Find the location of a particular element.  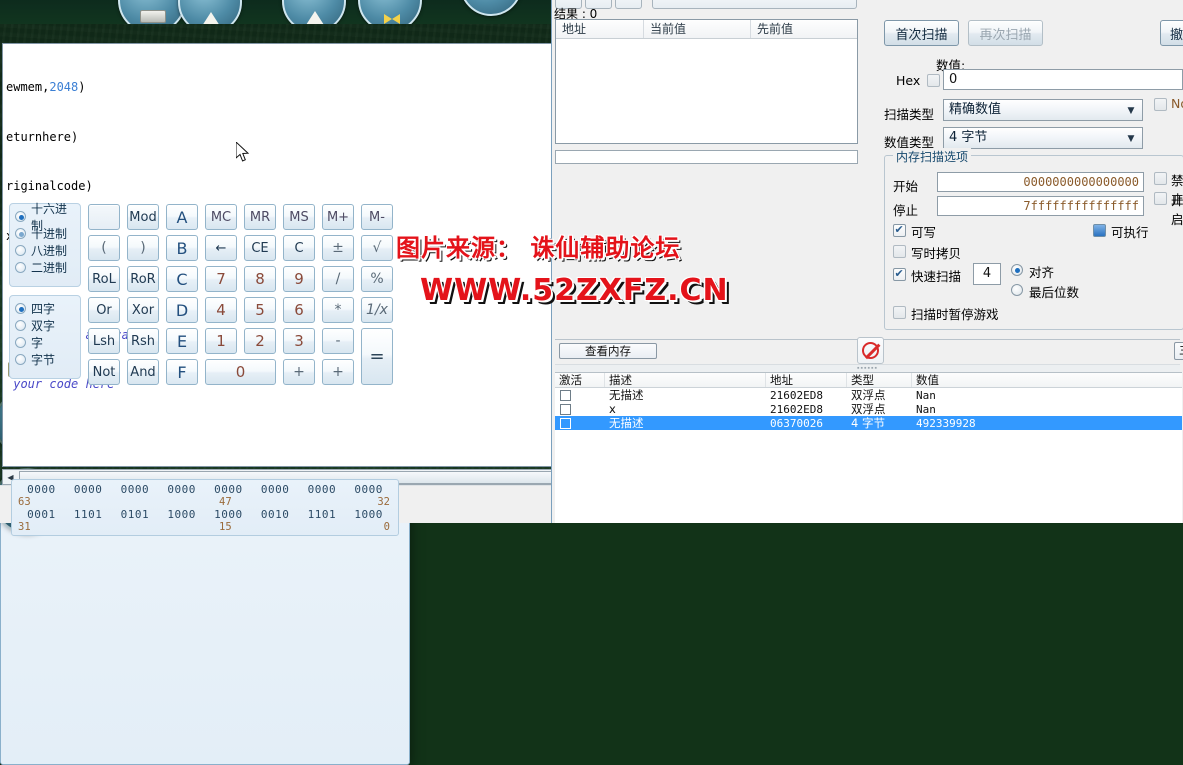

writable-checkbox is located at coordinates (899, 230).